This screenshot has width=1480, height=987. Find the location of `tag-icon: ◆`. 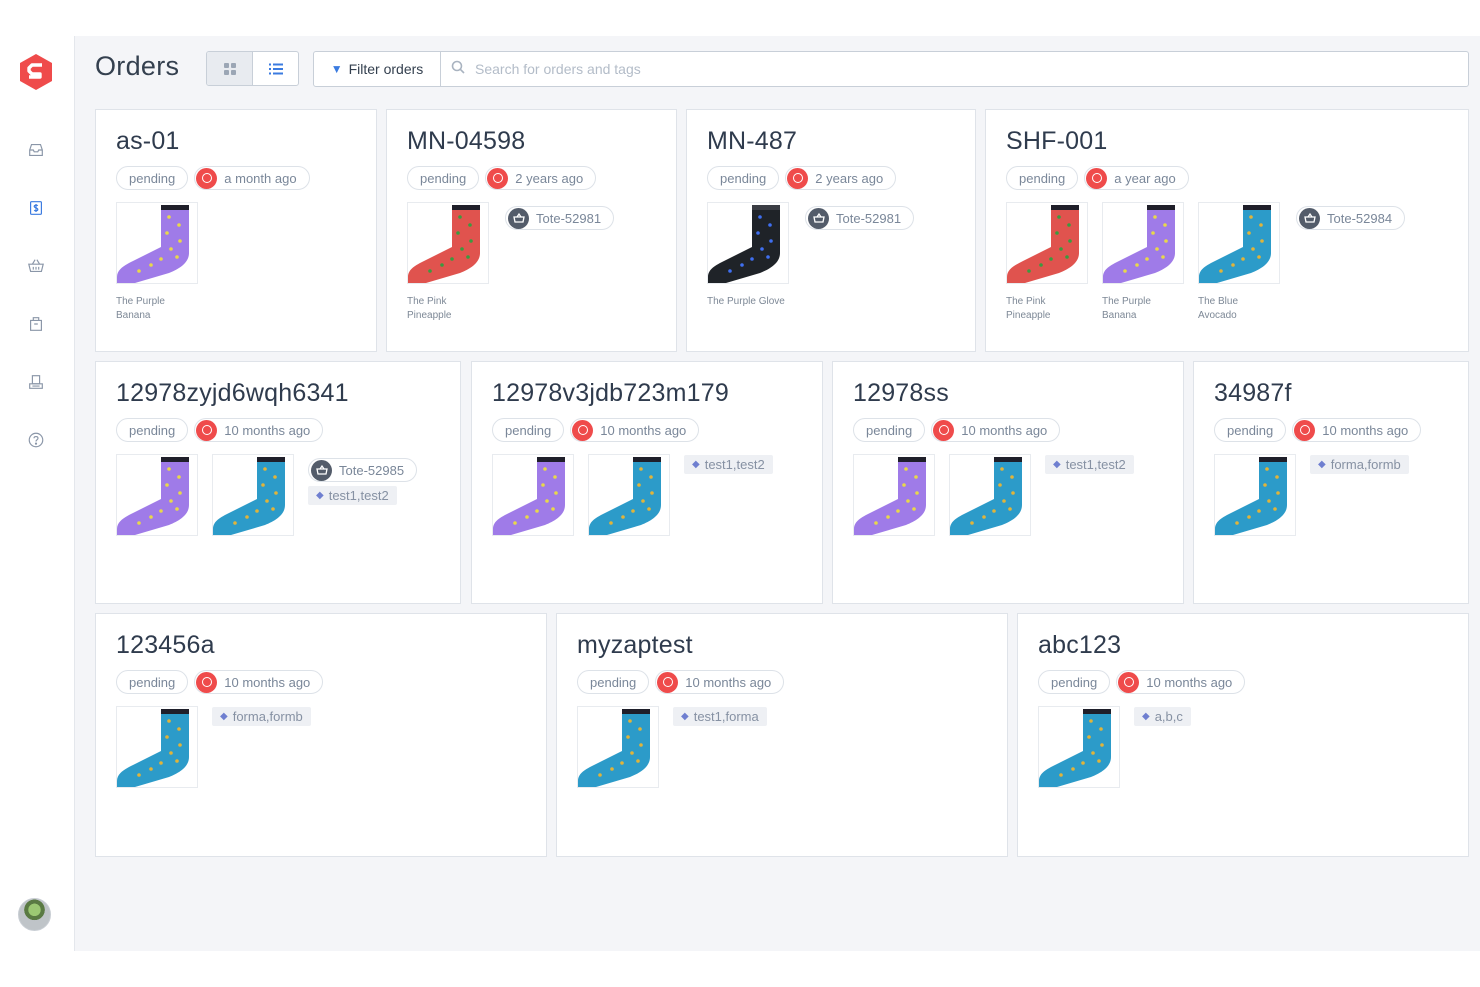

tag-icon: ◆ is located at coordinates (685, 716).